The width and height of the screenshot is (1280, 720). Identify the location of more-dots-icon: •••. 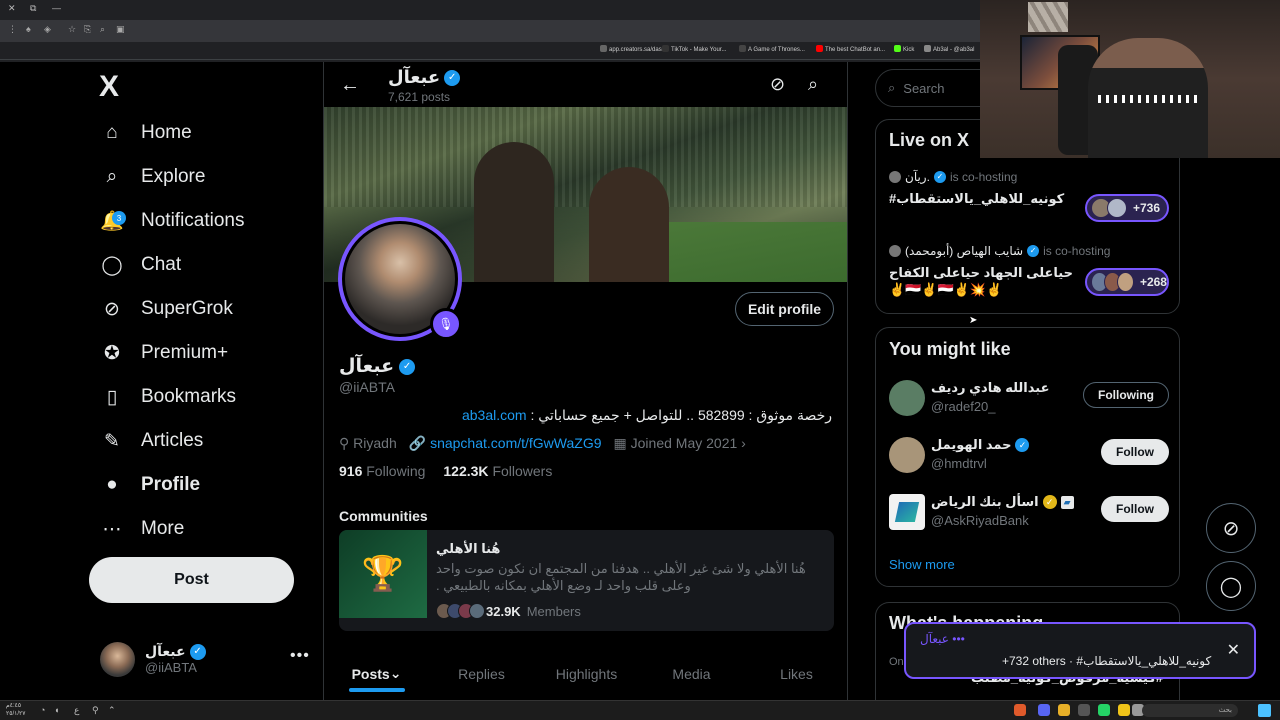
(300, 656).